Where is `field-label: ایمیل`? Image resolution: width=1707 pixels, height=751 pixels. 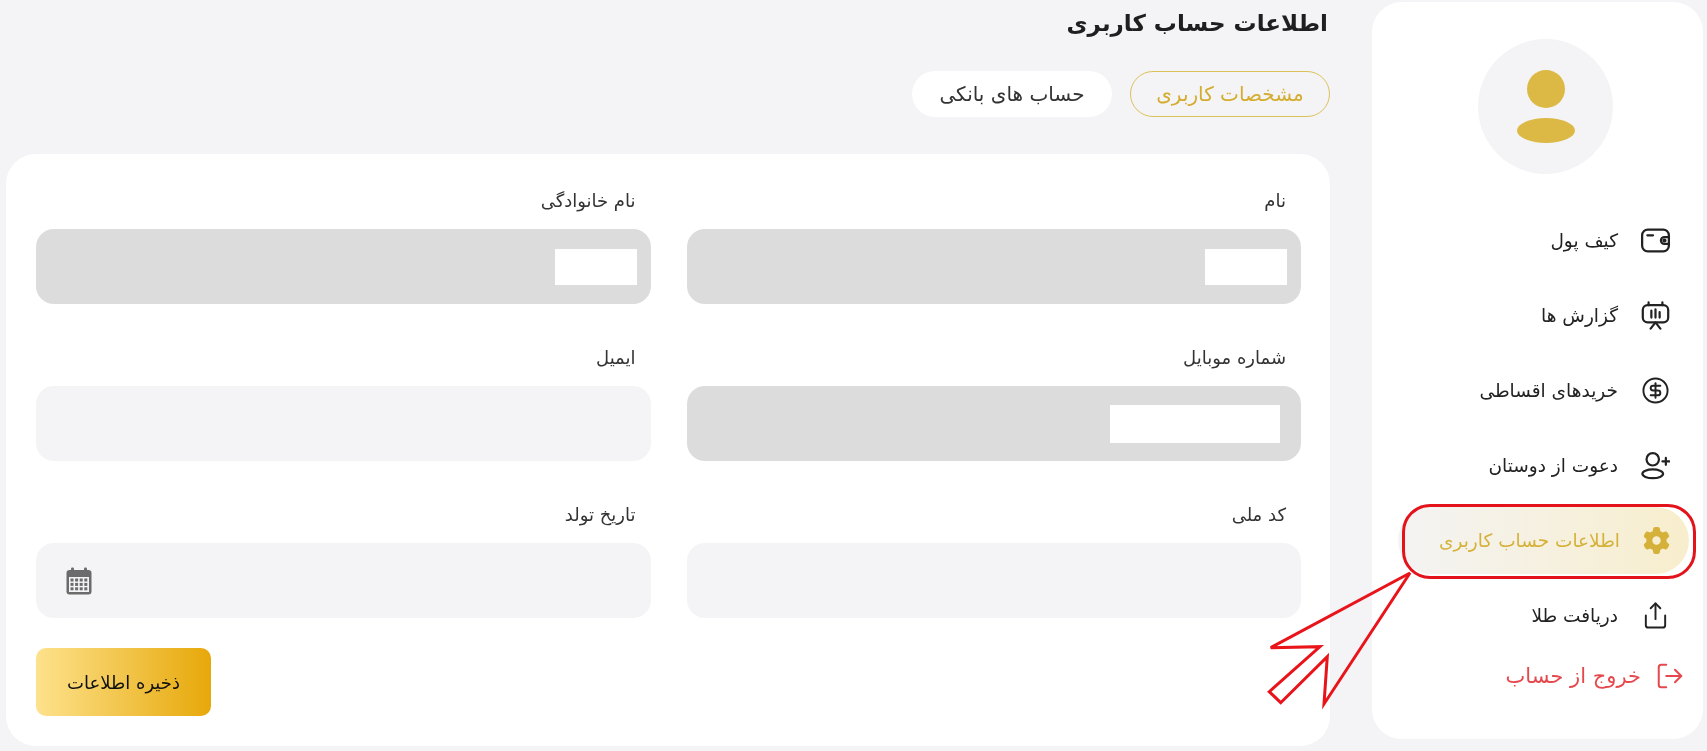 field-label: ایمیل is located at coordinates (616, 358).